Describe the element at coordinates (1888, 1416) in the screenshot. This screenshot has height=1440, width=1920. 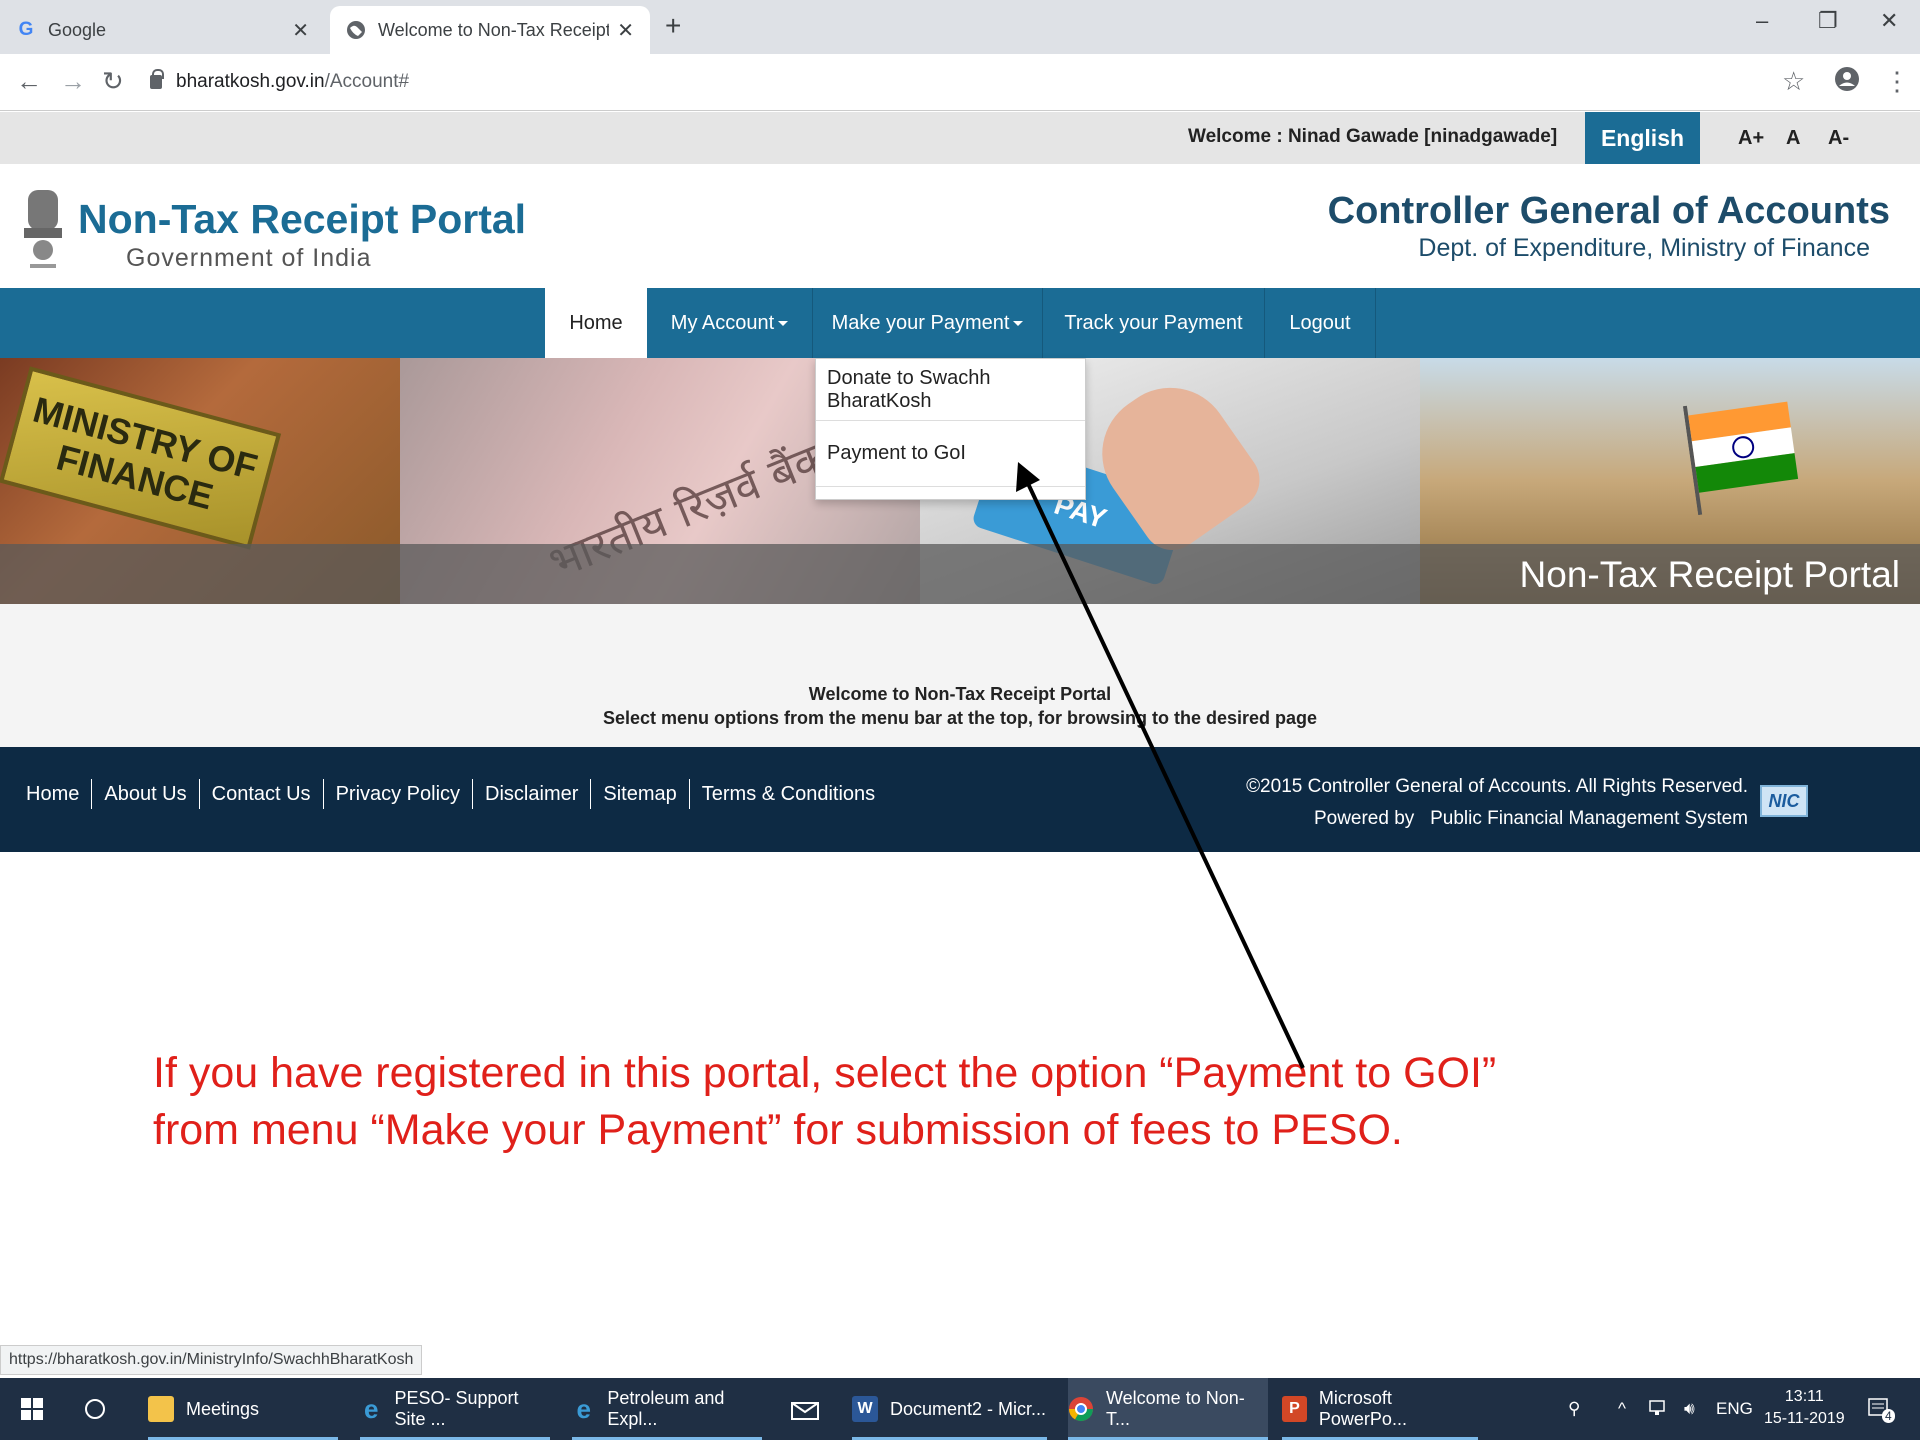
I see `notification-count: 4` at that location.